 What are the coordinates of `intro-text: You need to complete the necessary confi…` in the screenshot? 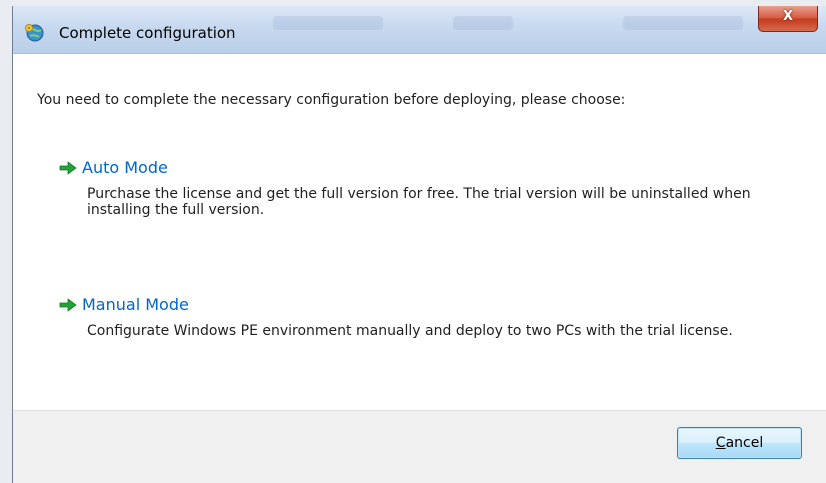 It's located at (331, 100).